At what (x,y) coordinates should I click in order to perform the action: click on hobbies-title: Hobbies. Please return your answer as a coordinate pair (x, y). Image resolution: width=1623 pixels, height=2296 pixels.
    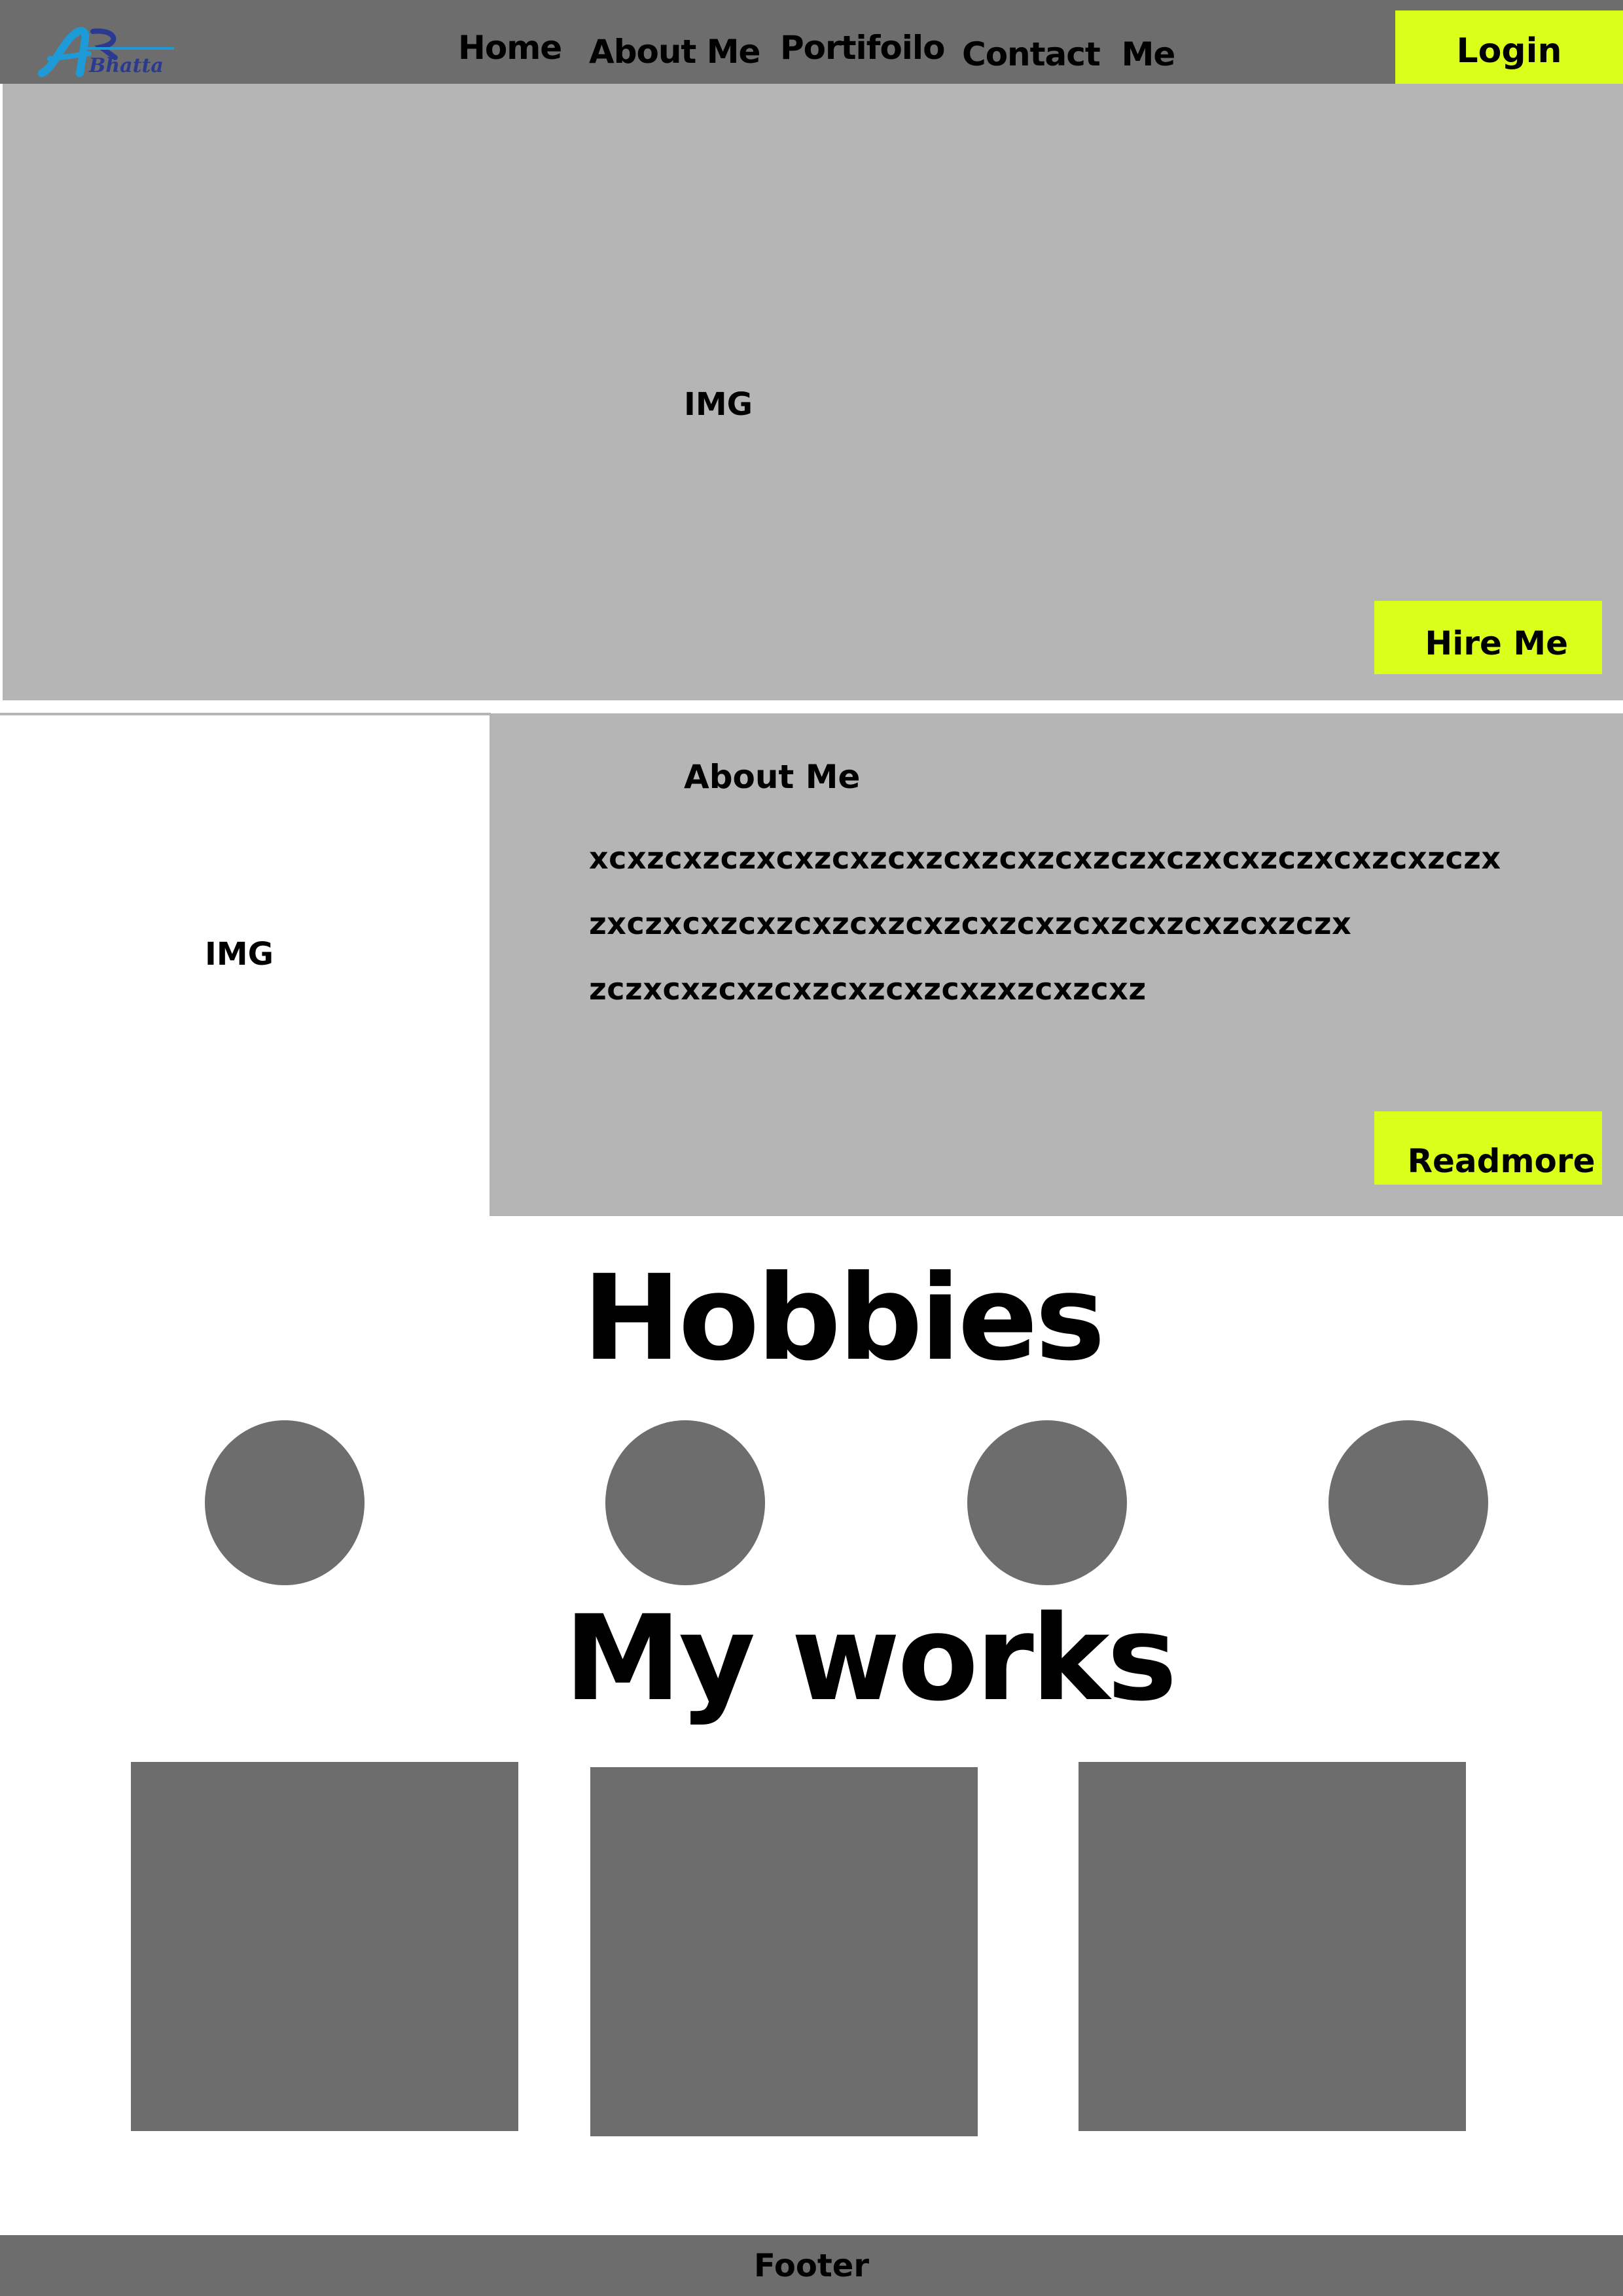
    Looking at the image, I should click on (843, 1318).